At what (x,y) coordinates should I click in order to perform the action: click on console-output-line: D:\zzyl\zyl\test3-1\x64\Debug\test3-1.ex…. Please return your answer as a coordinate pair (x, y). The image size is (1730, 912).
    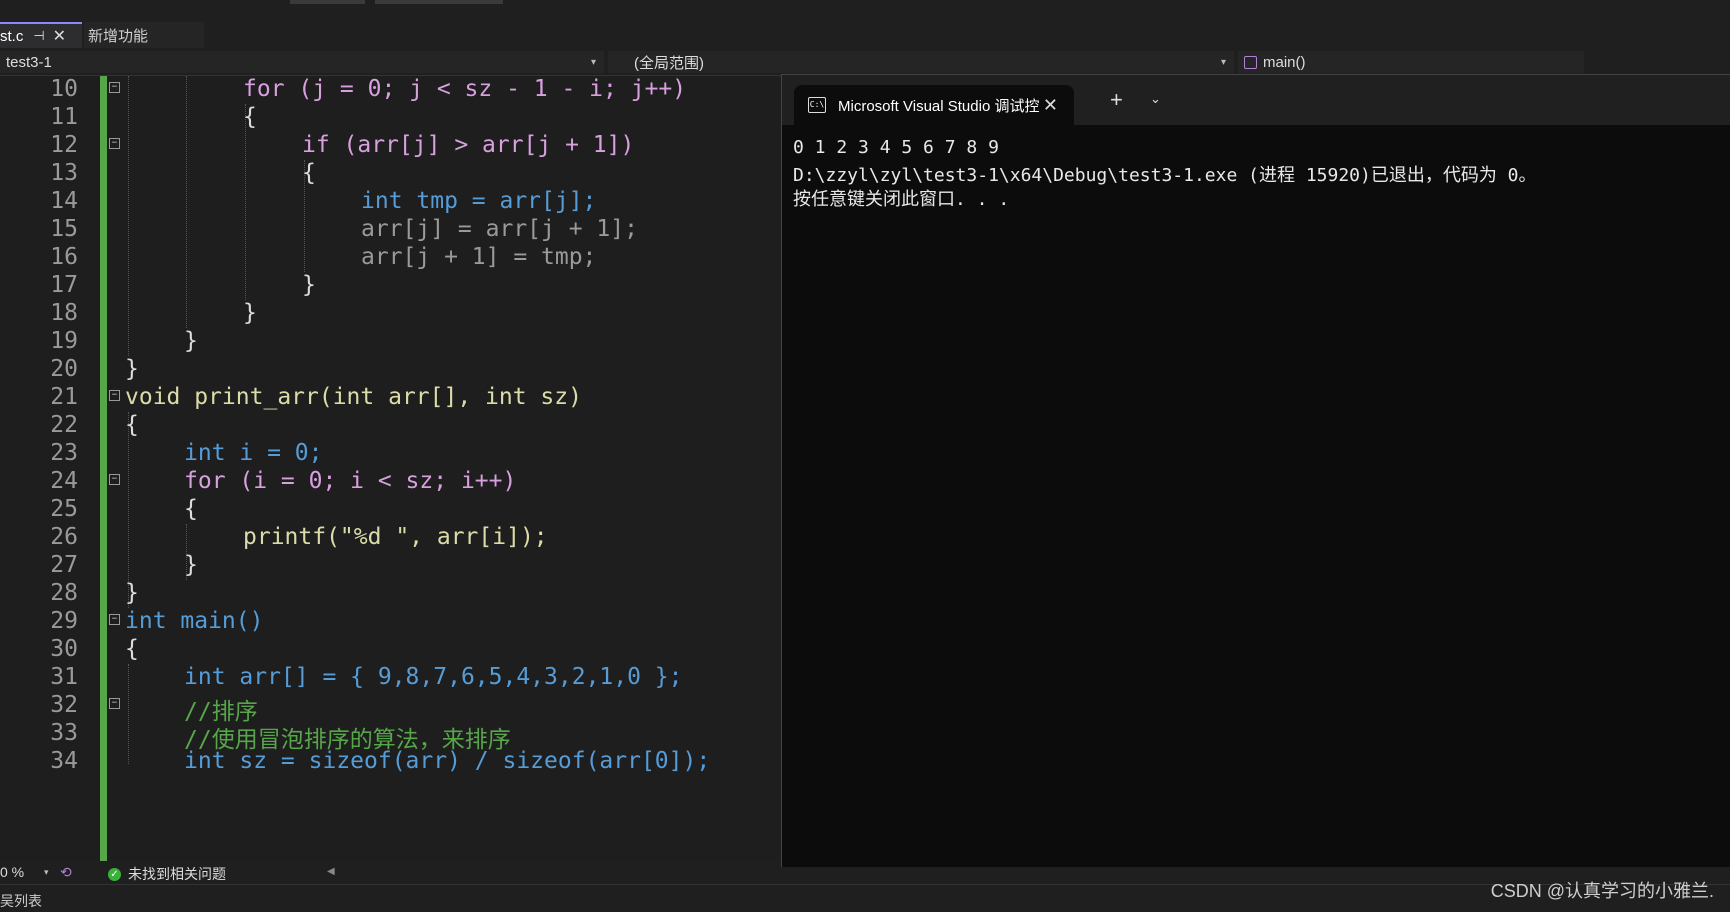
    Looking at the image, I should click on (1165, 175).